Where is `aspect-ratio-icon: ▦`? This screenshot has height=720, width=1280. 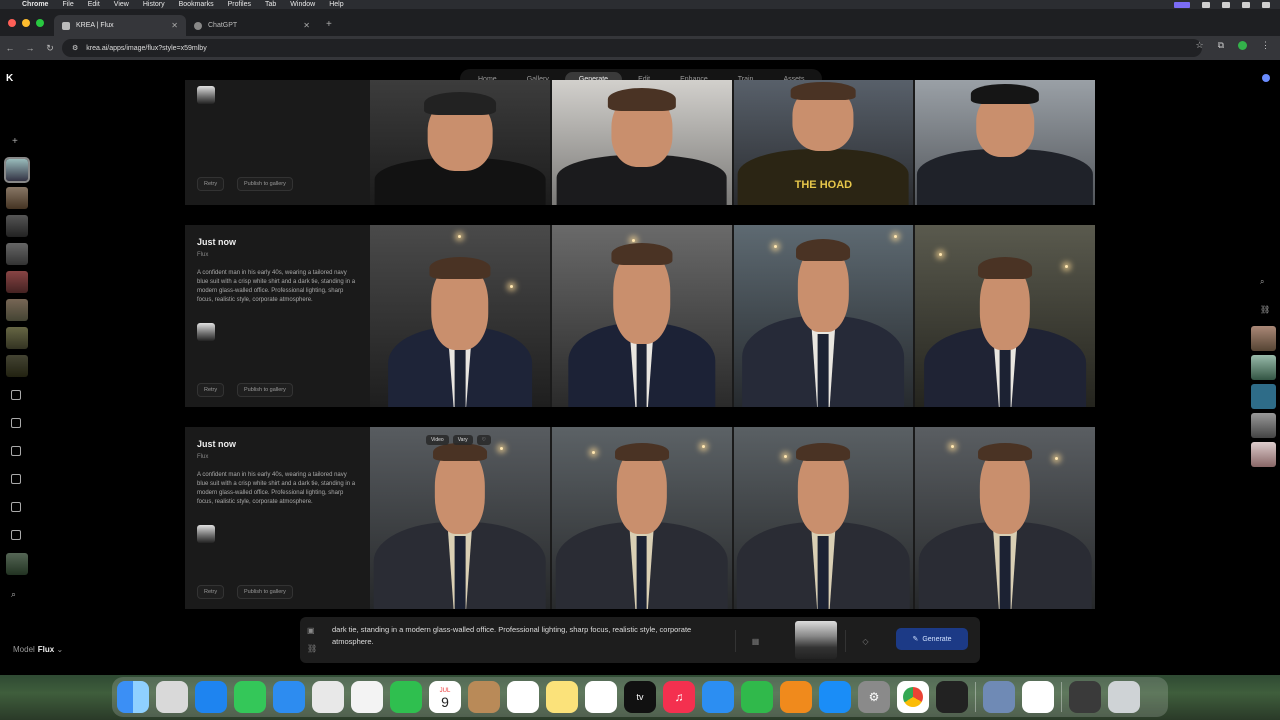 aspect-ratio-icon: ▦ is located at coordinates (755, 641).